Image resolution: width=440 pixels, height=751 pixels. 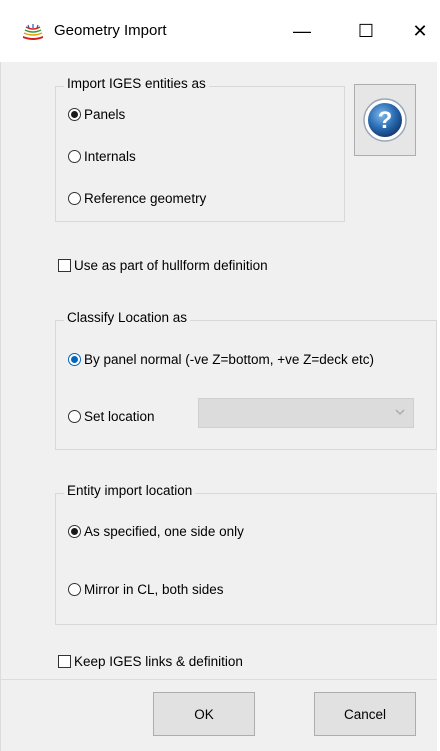 I want to click on radio-panel-normal-indicator, so click(x=74, y=359).